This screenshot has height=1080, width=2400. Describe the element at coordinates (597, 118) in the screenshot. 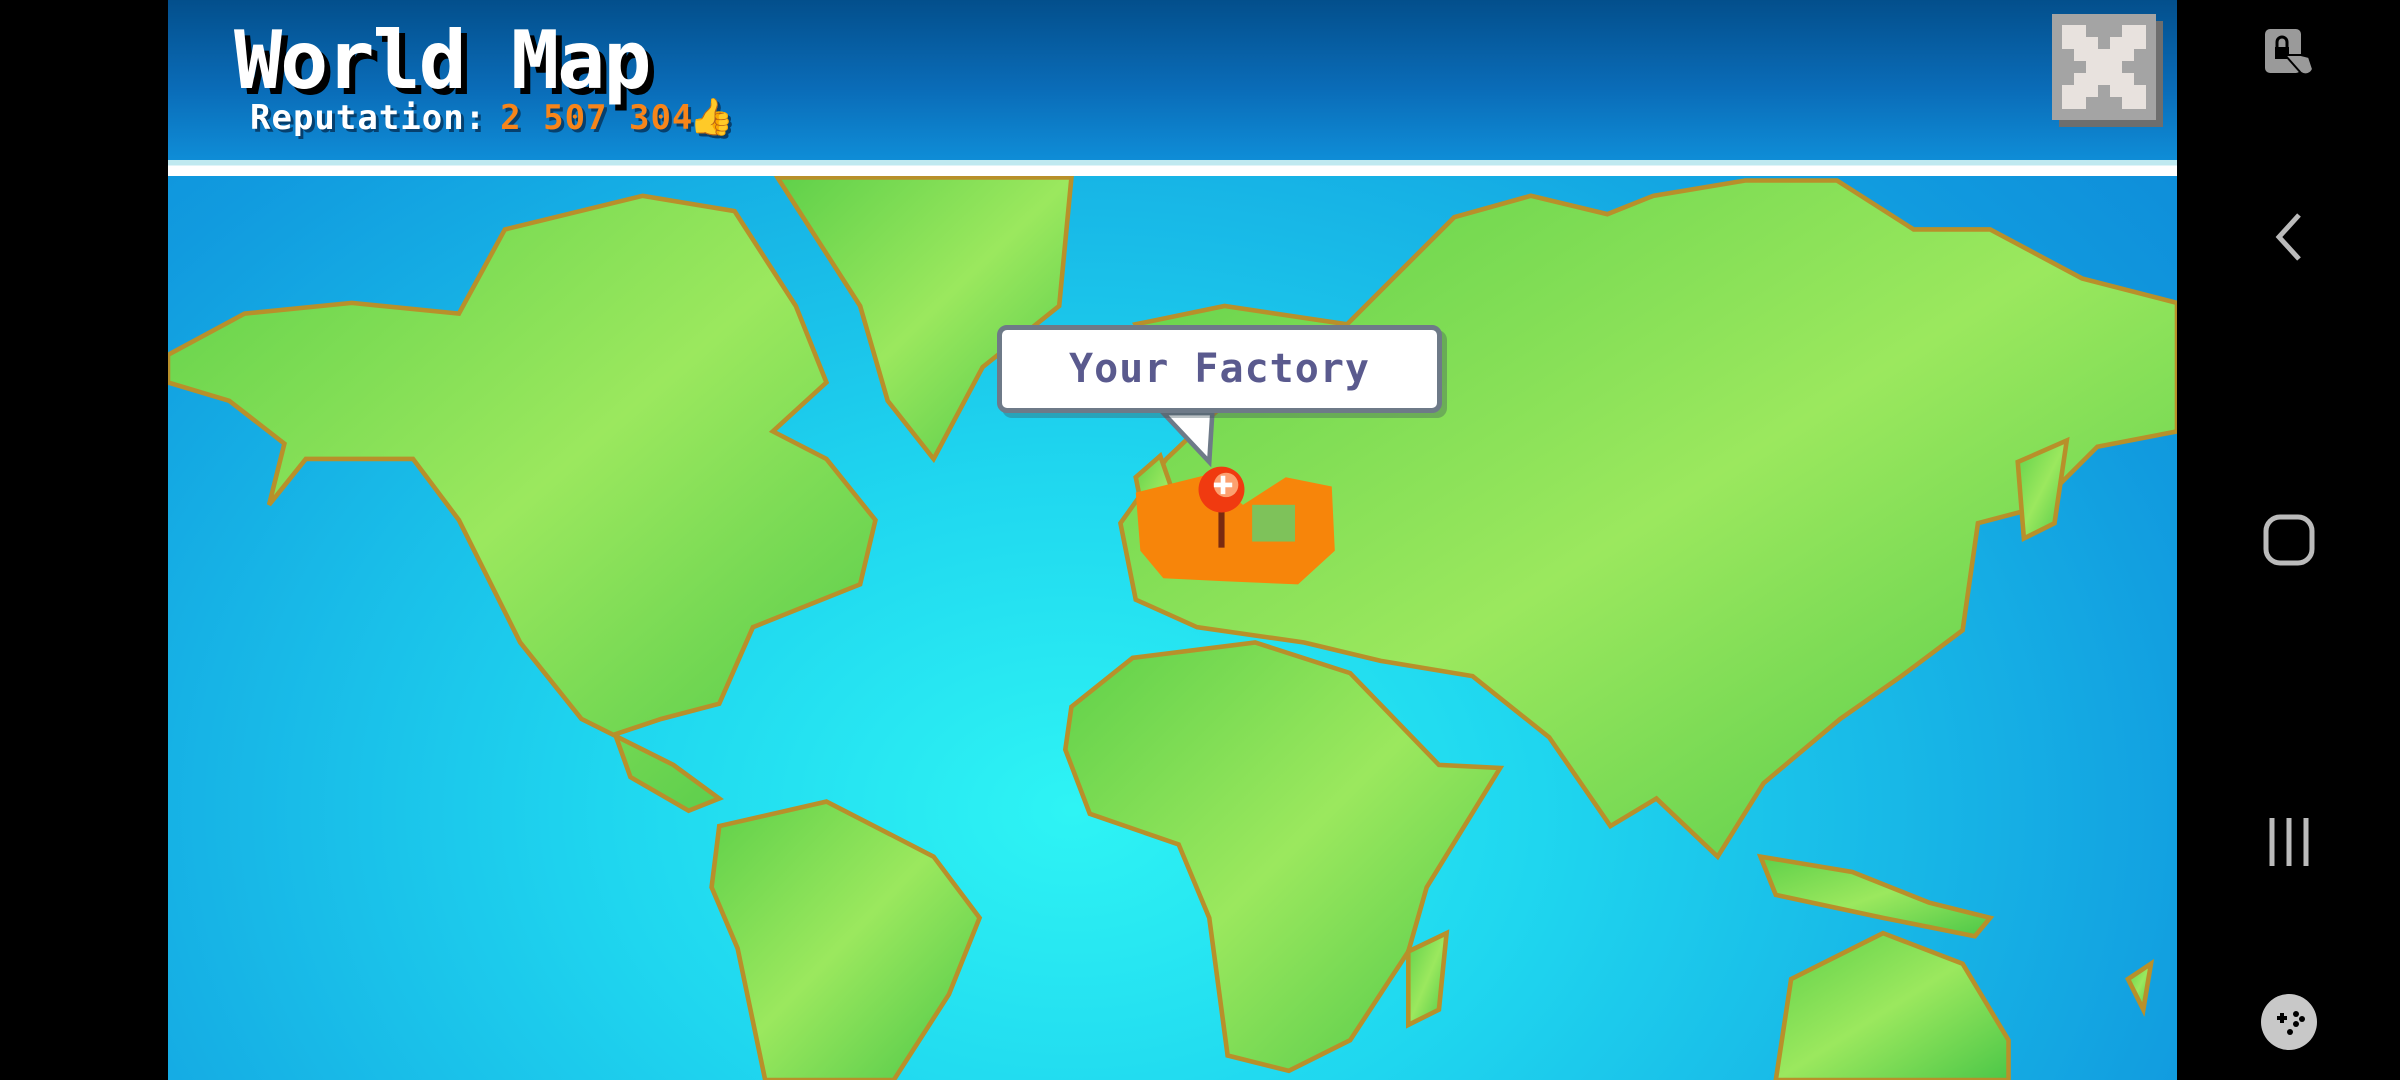

I see `reputation-value: 2 507 304` at that location.